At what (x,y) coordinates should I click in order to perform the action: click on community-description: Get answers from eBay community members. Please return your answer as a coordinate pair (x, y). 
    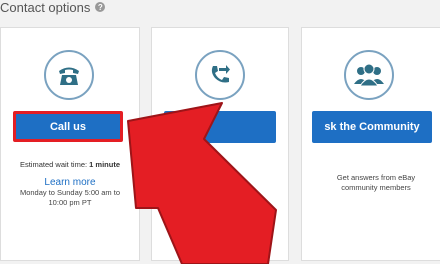
    Looking at the image, I should click on (376, 182).